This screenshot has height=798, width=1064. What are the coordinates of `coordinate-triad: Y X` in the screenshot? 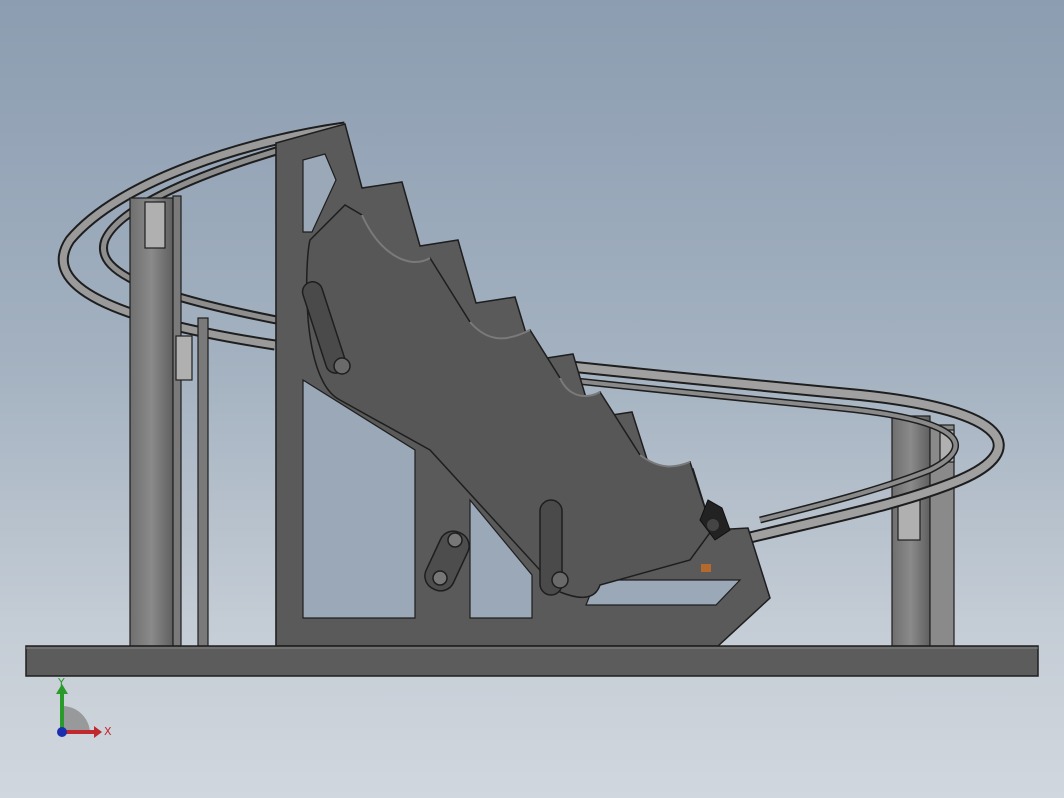 It's located at (84, 707).